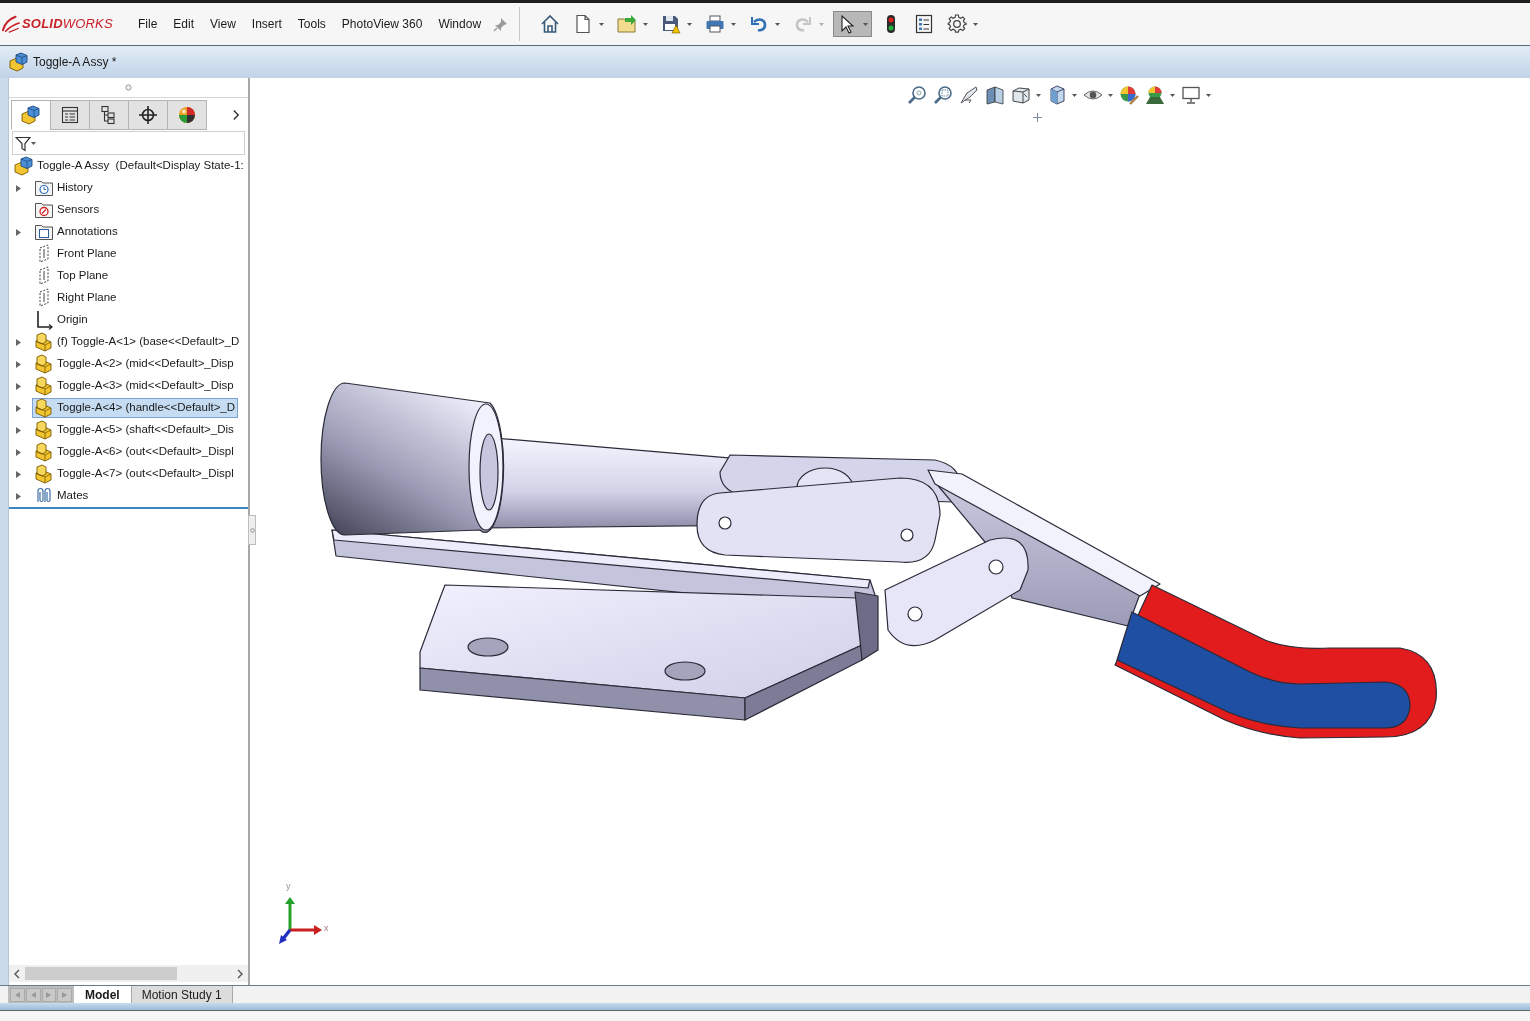 The image size is (1530, 1021). I want to click on tree-item: Toggle-A<4> (handle<<Default>_D, so click(135, 408).